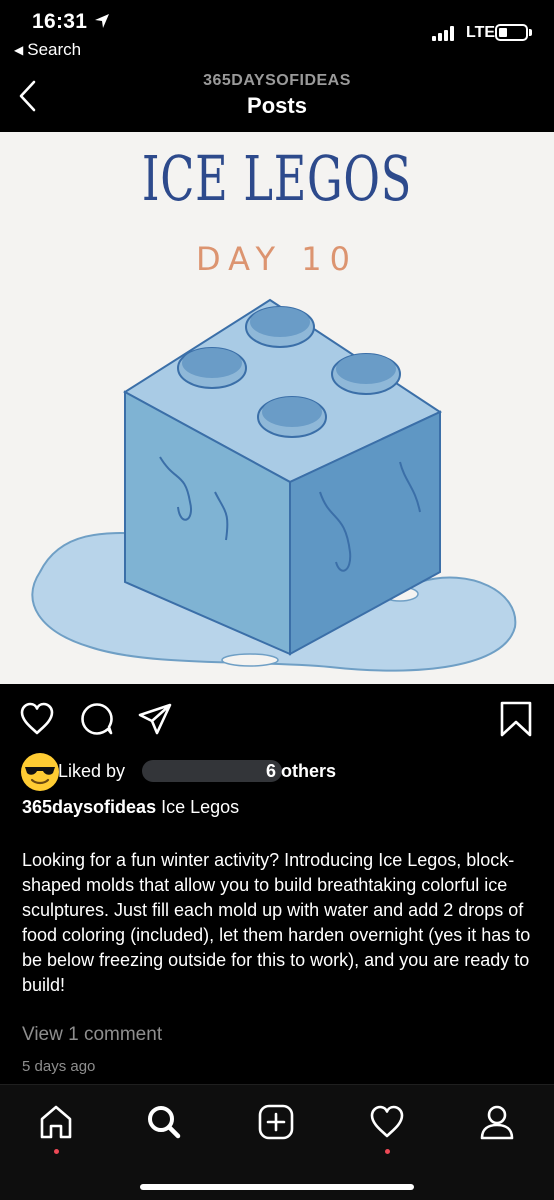 The image size is (554, 1200). I want to click on tab-home, so click(56, 1122).